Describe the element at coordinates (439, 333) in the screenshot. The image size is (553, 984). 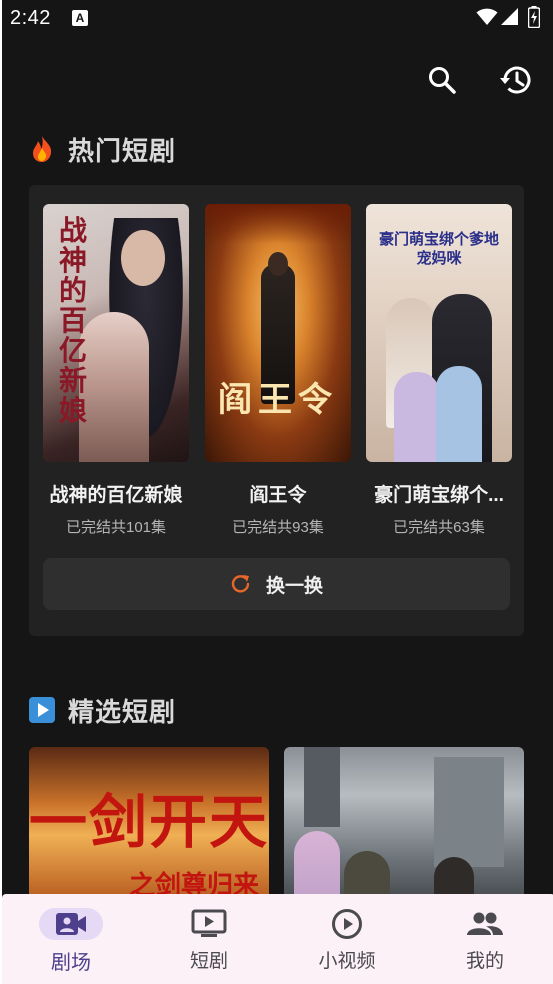
I see `drama-poster: 豪门萌宝绑个爹地宠妈咪` at that location.